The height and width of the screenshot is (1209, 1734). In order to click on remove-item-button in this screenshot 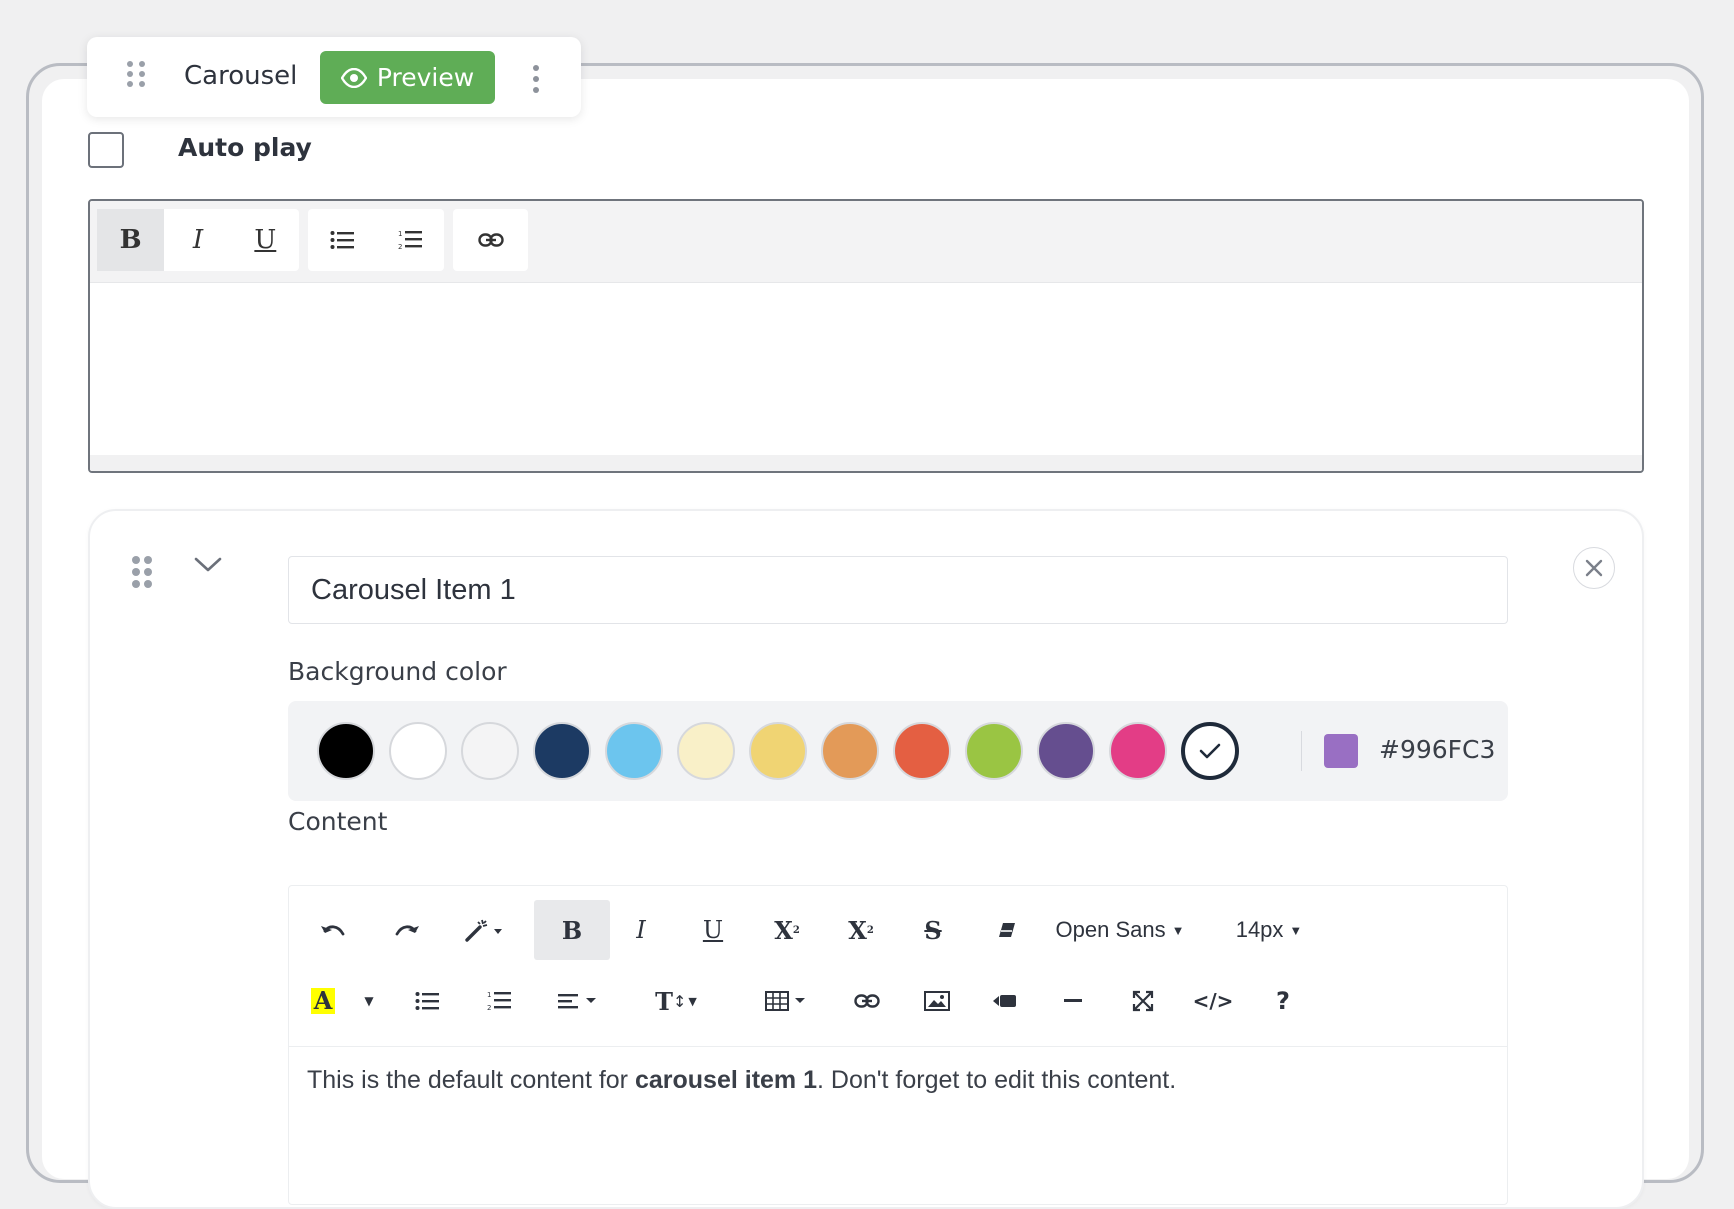, I will do `click(1594, 568)`.